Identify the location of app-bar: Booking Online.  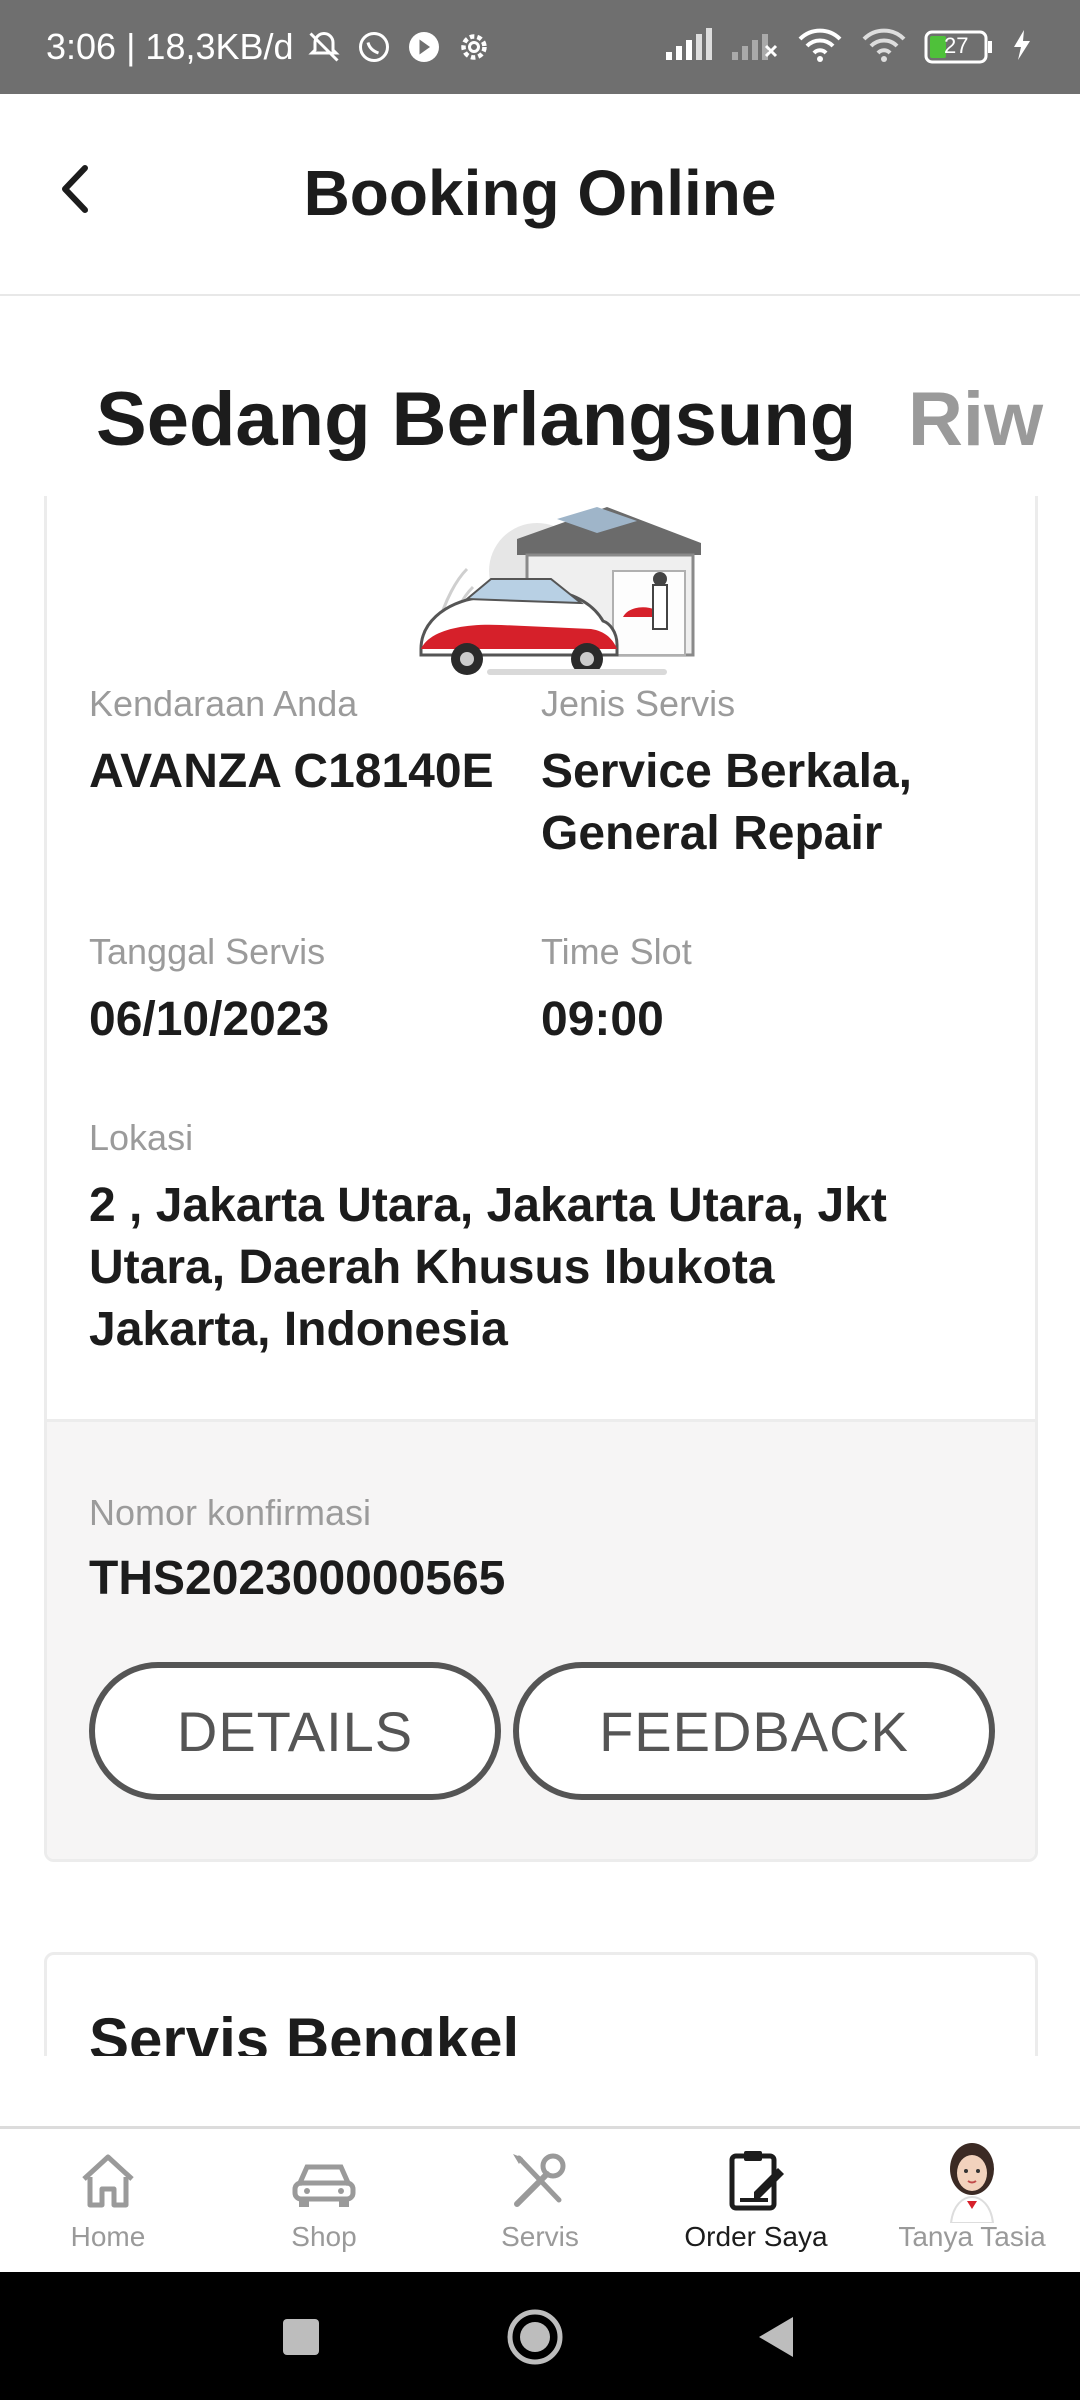
(540, 195).